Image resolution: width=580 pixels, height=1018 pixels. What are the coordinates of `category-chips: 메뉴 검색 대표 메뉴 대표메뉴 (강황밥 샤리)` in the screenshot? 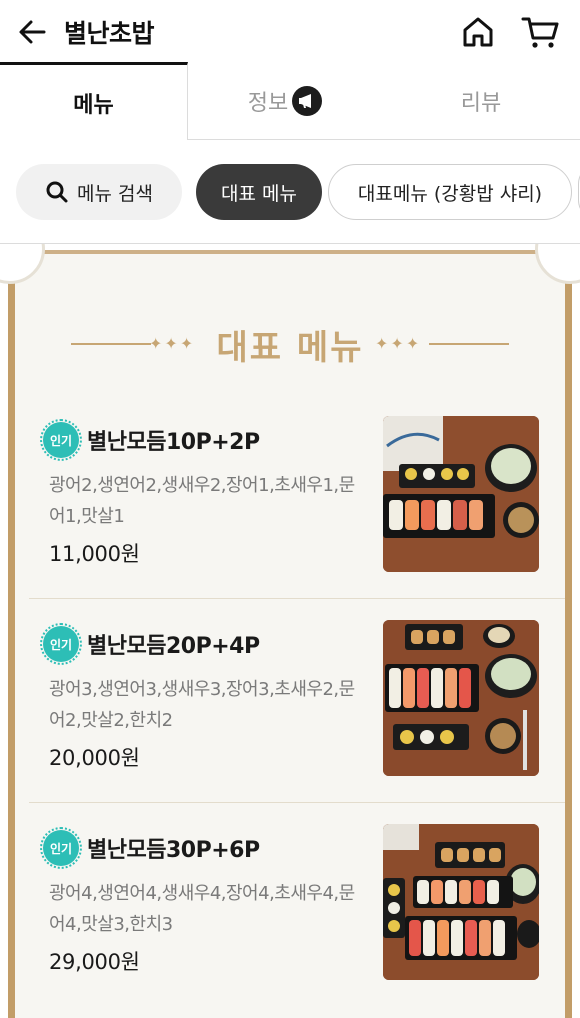 It's located at (290, 192).